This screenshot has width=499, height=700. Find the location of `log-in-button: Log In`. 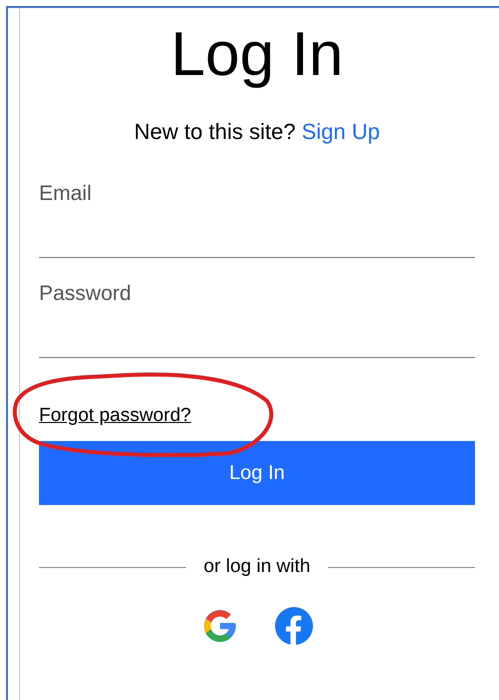

log-in-button: Log In is located at coordinates (257, 473).